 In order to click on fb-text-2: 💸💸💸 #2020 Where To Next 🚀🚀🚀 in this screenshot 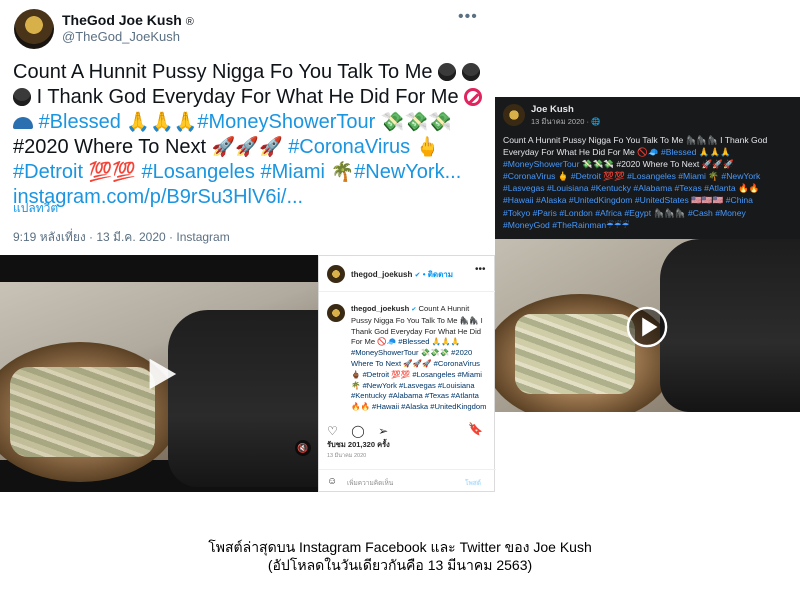, I will do `click(657, 164)`.